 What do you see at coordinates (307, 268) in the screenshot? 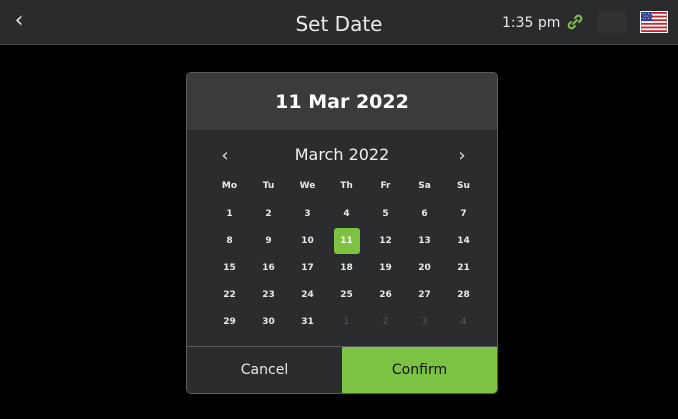
I see `calendar-day: 17` at bounding box center [307, 268].